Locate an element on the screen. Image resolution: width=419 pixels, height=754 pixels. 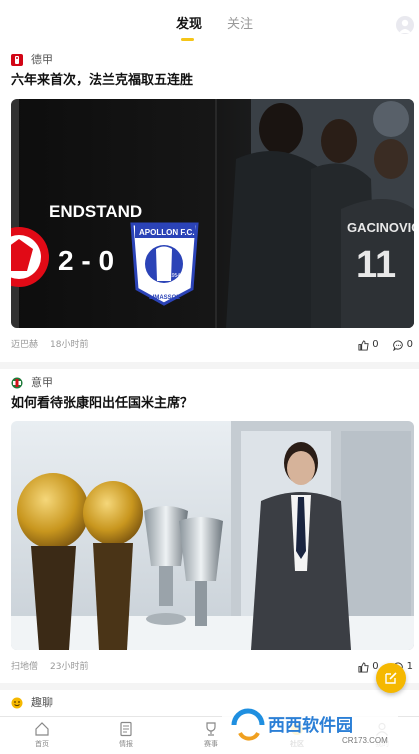
post-title: 如何看待张康阳出任国米主席？ is located at coordinates (102, 404).